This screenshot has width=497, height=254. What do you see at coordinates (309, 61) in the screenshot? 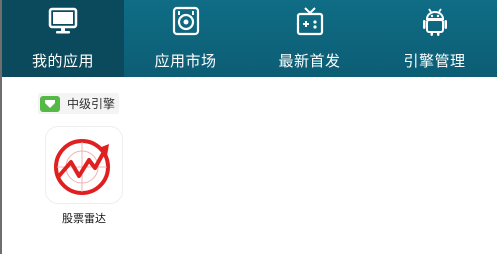
I see `tab-label: 最新首发` at bounding box center [309, 61].